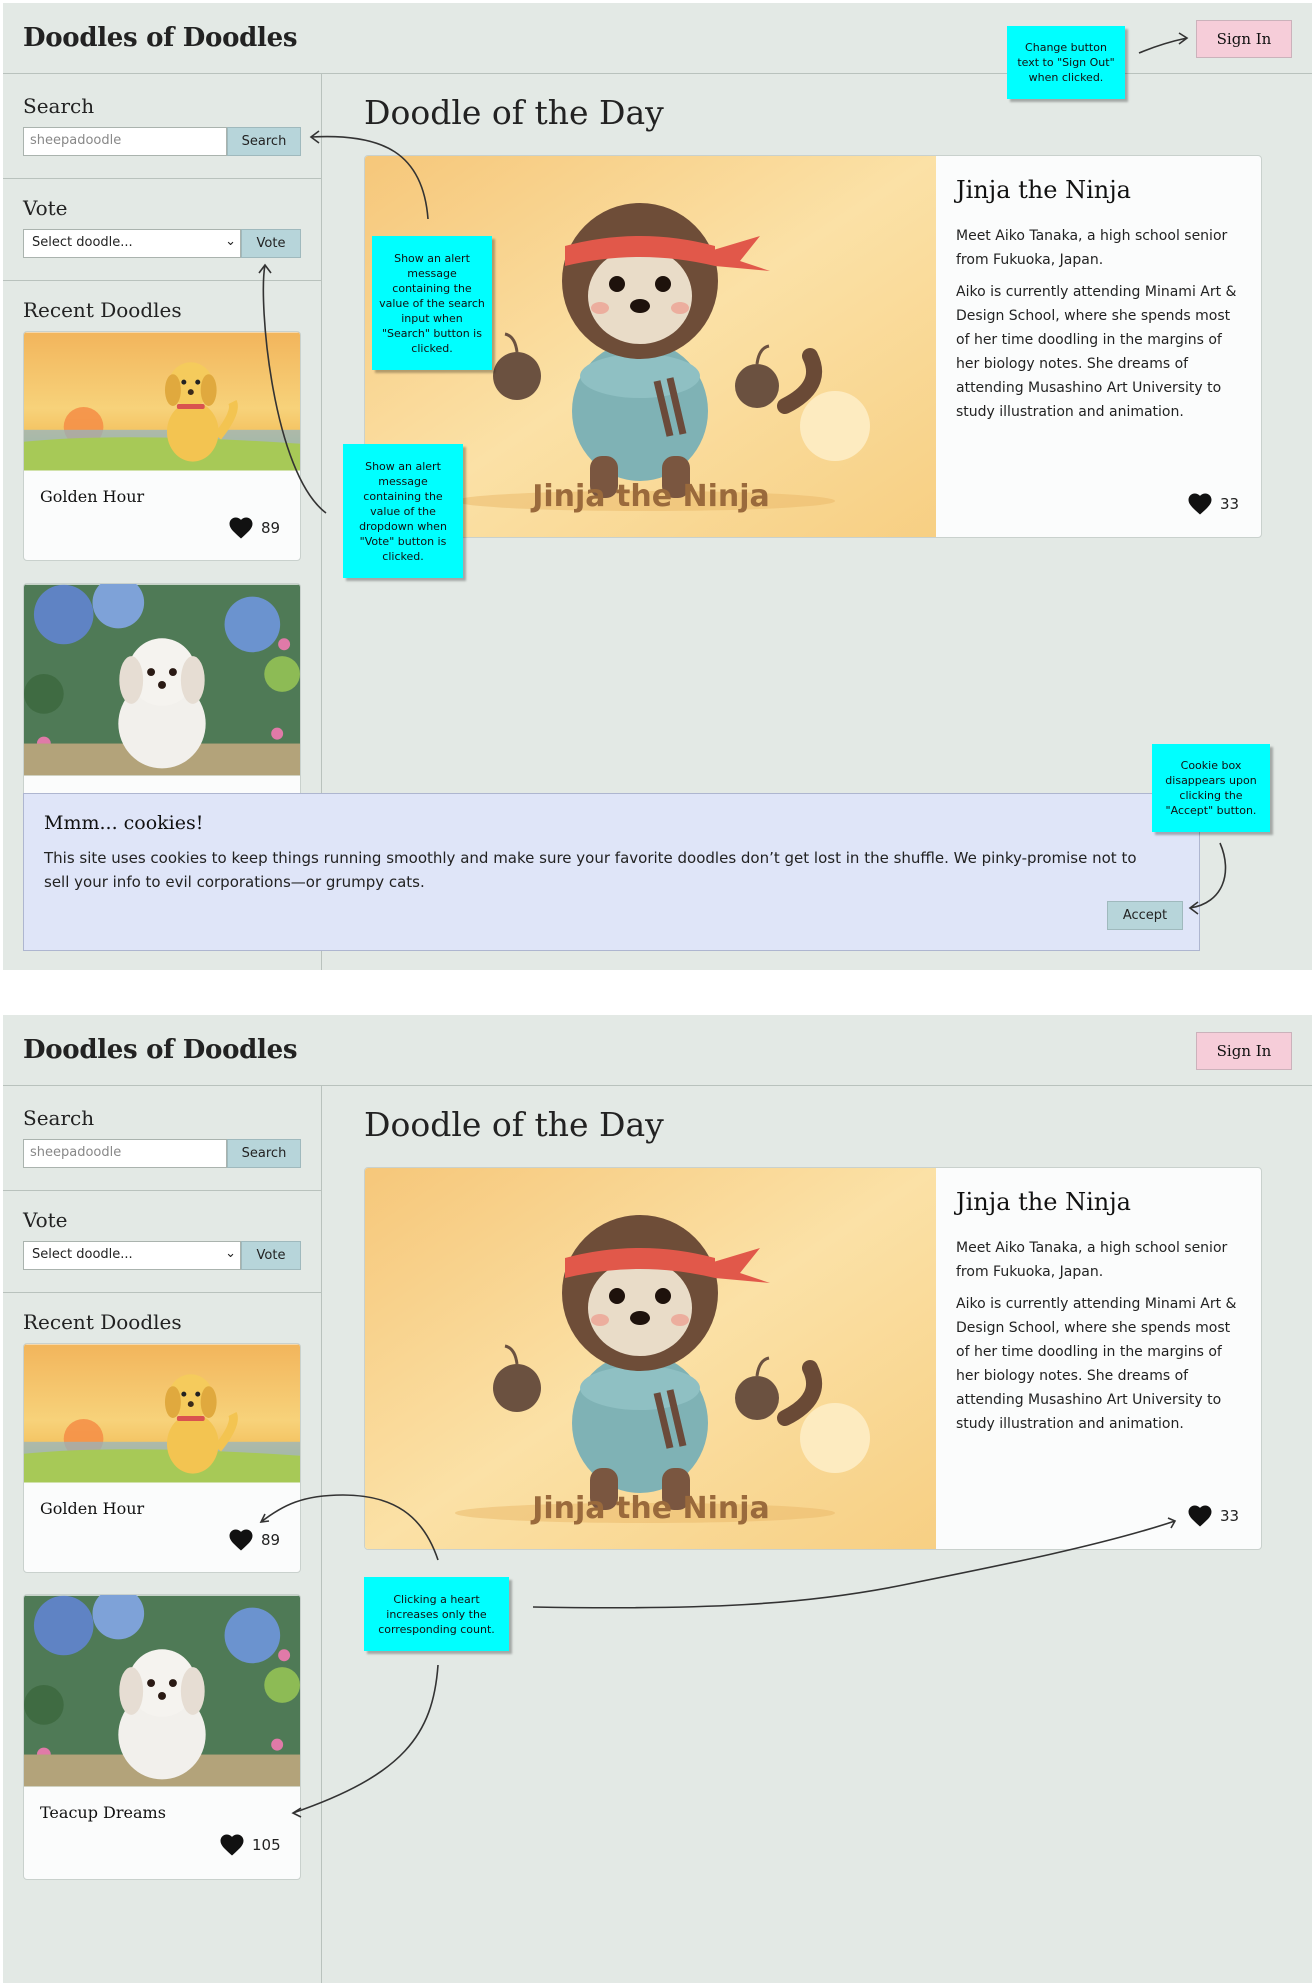 The image size is (1316, 1987). What do you see at coordinates (103, 1812) in the screenshot?
I see `doodle-card-name: Teacup Dreams` at bounding box center [103, 1812].